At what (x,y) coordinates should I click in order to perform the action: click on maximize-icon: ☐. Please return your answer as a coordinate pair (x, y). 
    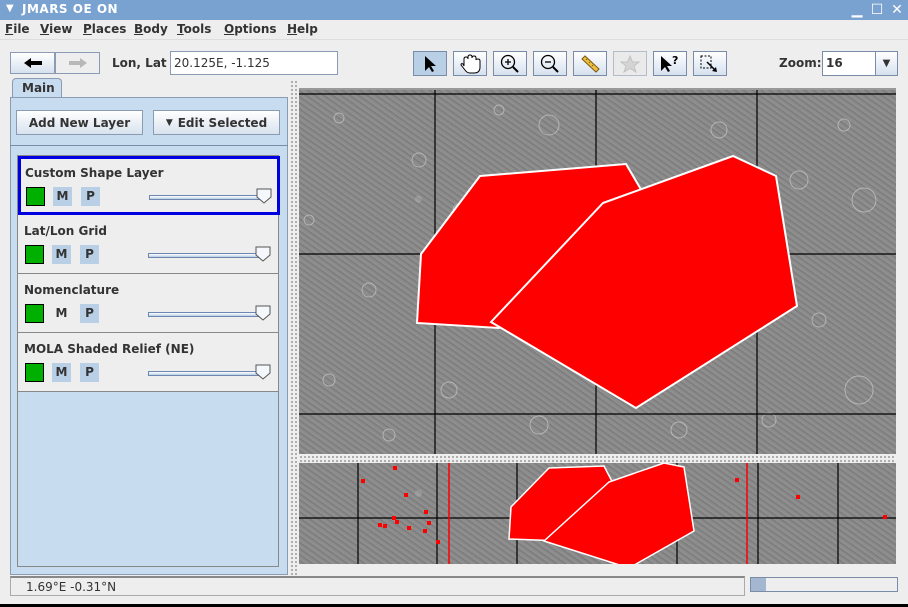
    Looking at the image, I should click on (877, 10).